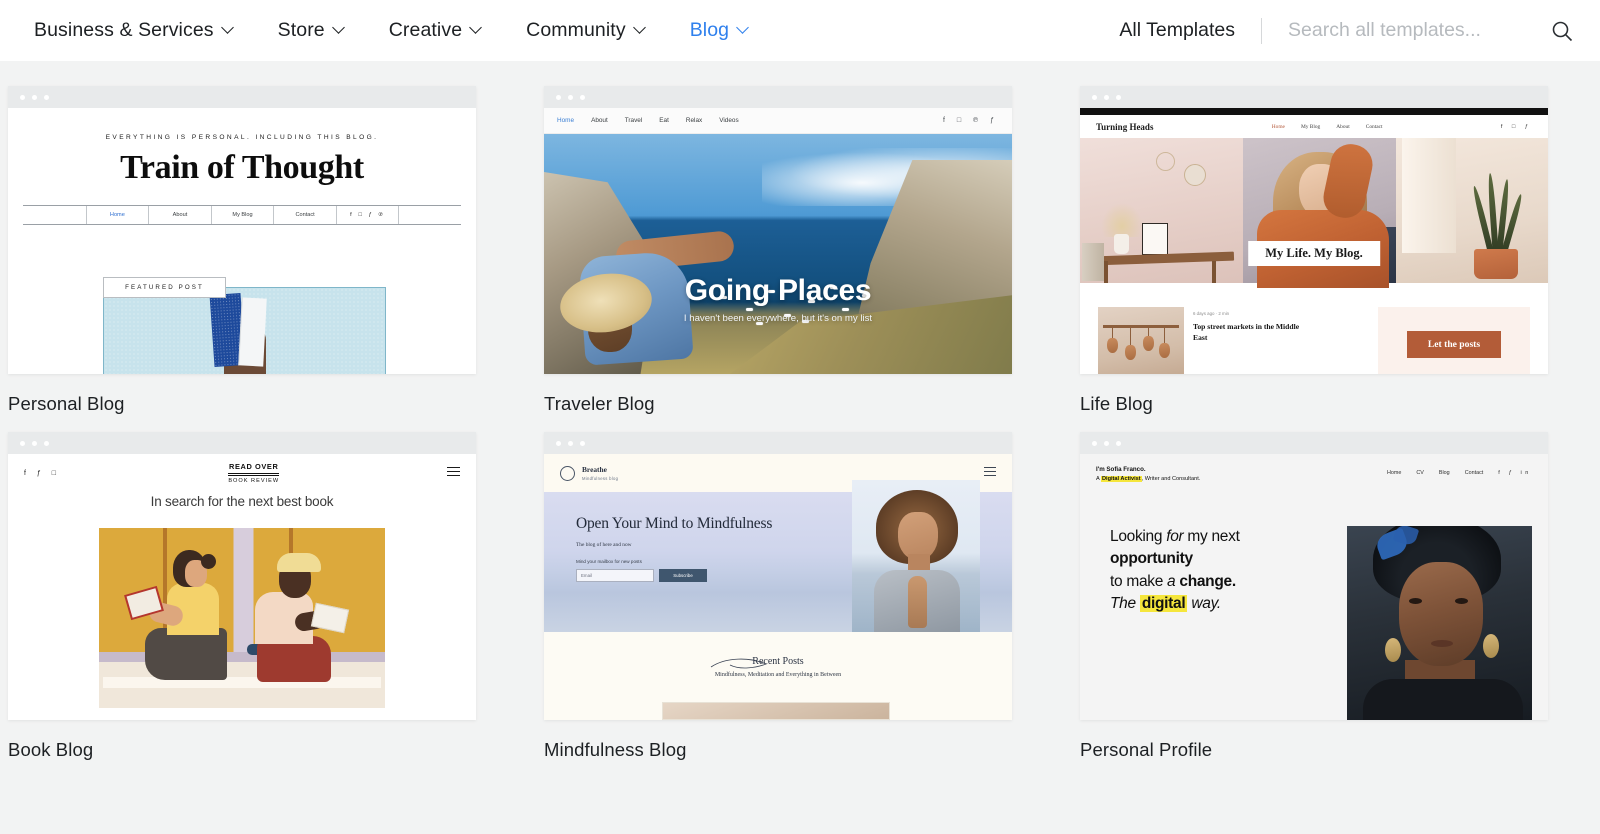  What do you see at coordinates (254, 468) in the screenshot?
I see `logo-line-1: READ OVER` at bounding box center [254, 468].